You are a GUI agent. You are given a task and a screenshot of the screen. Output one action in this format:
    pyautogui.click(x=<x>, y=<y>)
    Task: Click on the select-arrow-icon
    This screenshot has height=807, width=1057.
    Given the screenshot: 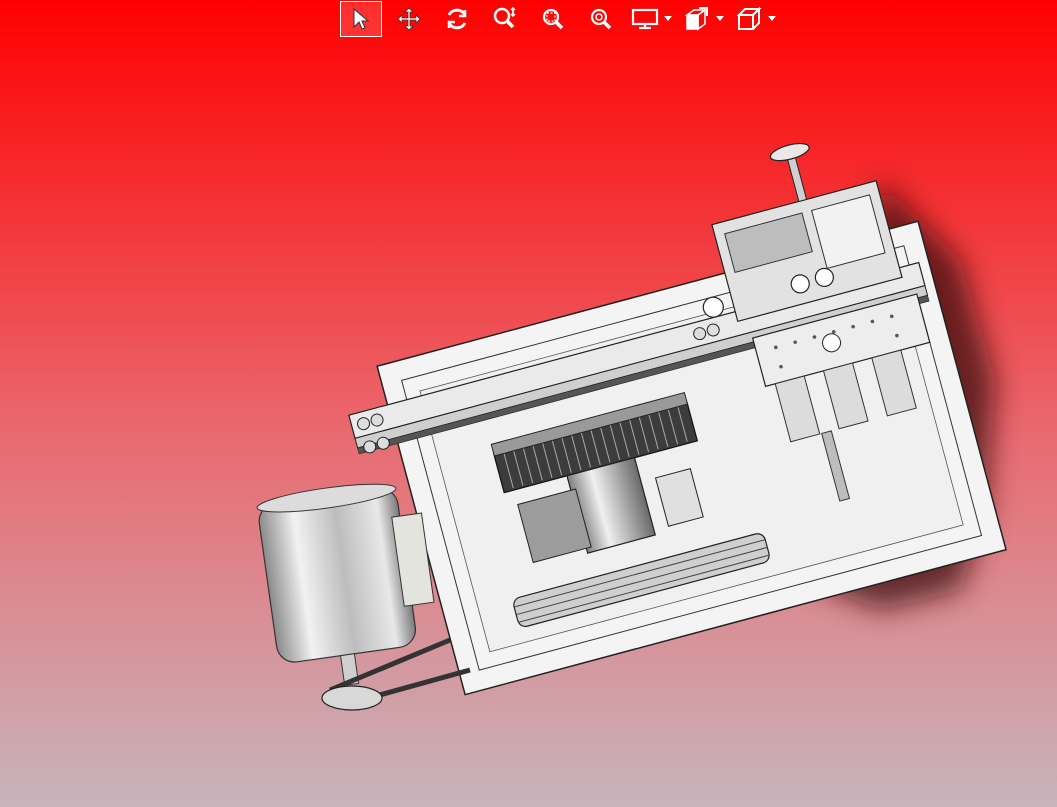 What is the action you would take?
    pyautogui.click(x=361, y=19)
    